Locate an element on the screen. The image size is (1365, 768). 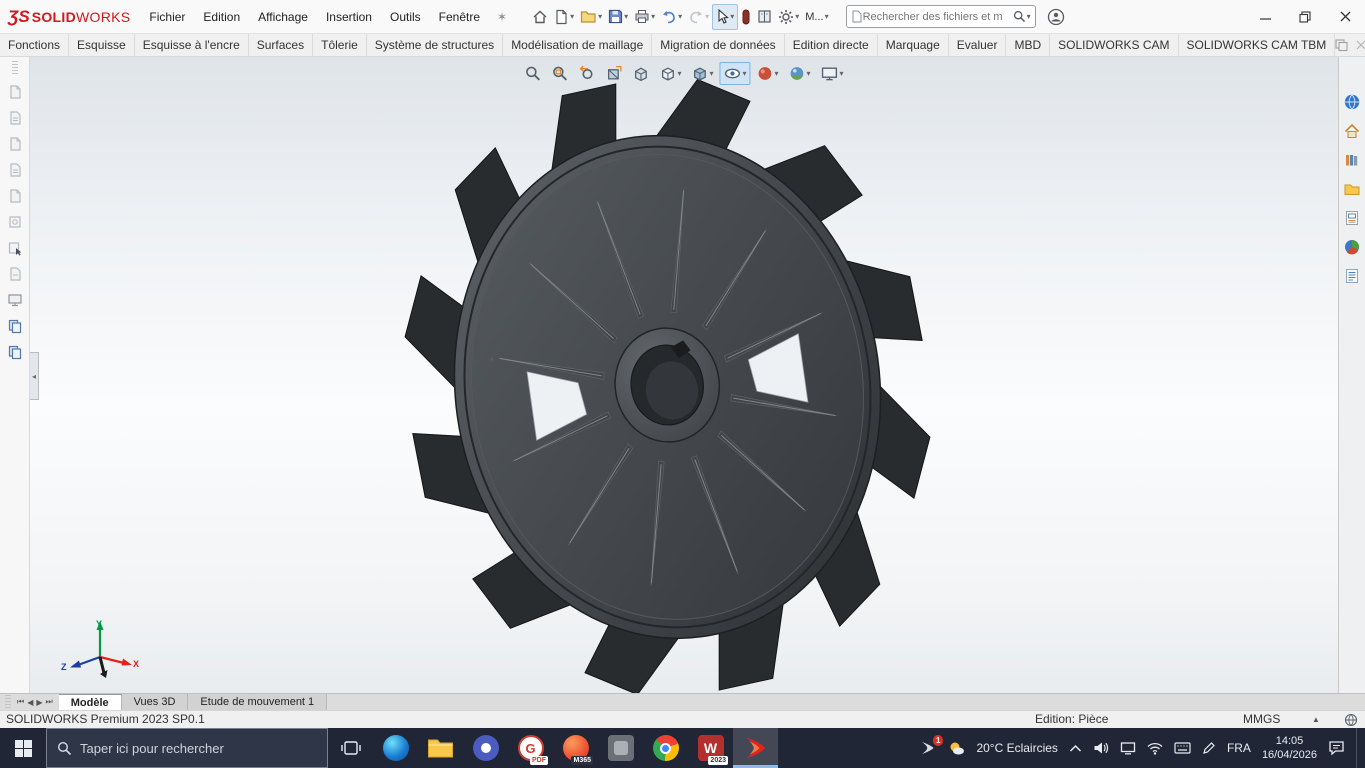
search-icon is located at coordinates (1019, 16).